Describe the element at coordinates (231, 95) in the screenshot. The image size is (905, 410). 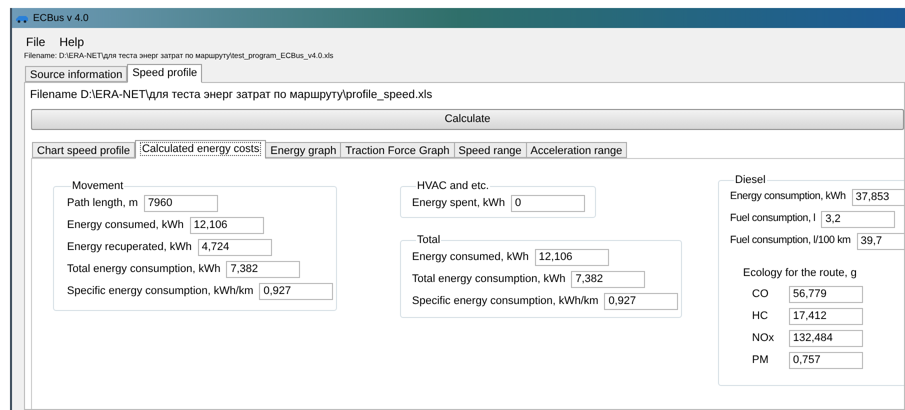
I see `profile-filename-label: Filename D:\ERA-NET\для теста энерг затрат по маршруту\profile_speed.xls` at that location.